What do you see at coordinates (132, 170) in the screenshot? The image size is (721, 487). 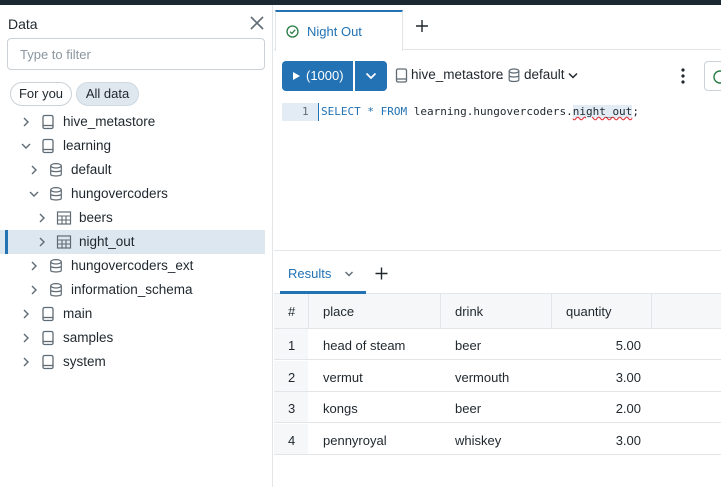 I see `tree-item-default: default` at bounding box center [132, 170].